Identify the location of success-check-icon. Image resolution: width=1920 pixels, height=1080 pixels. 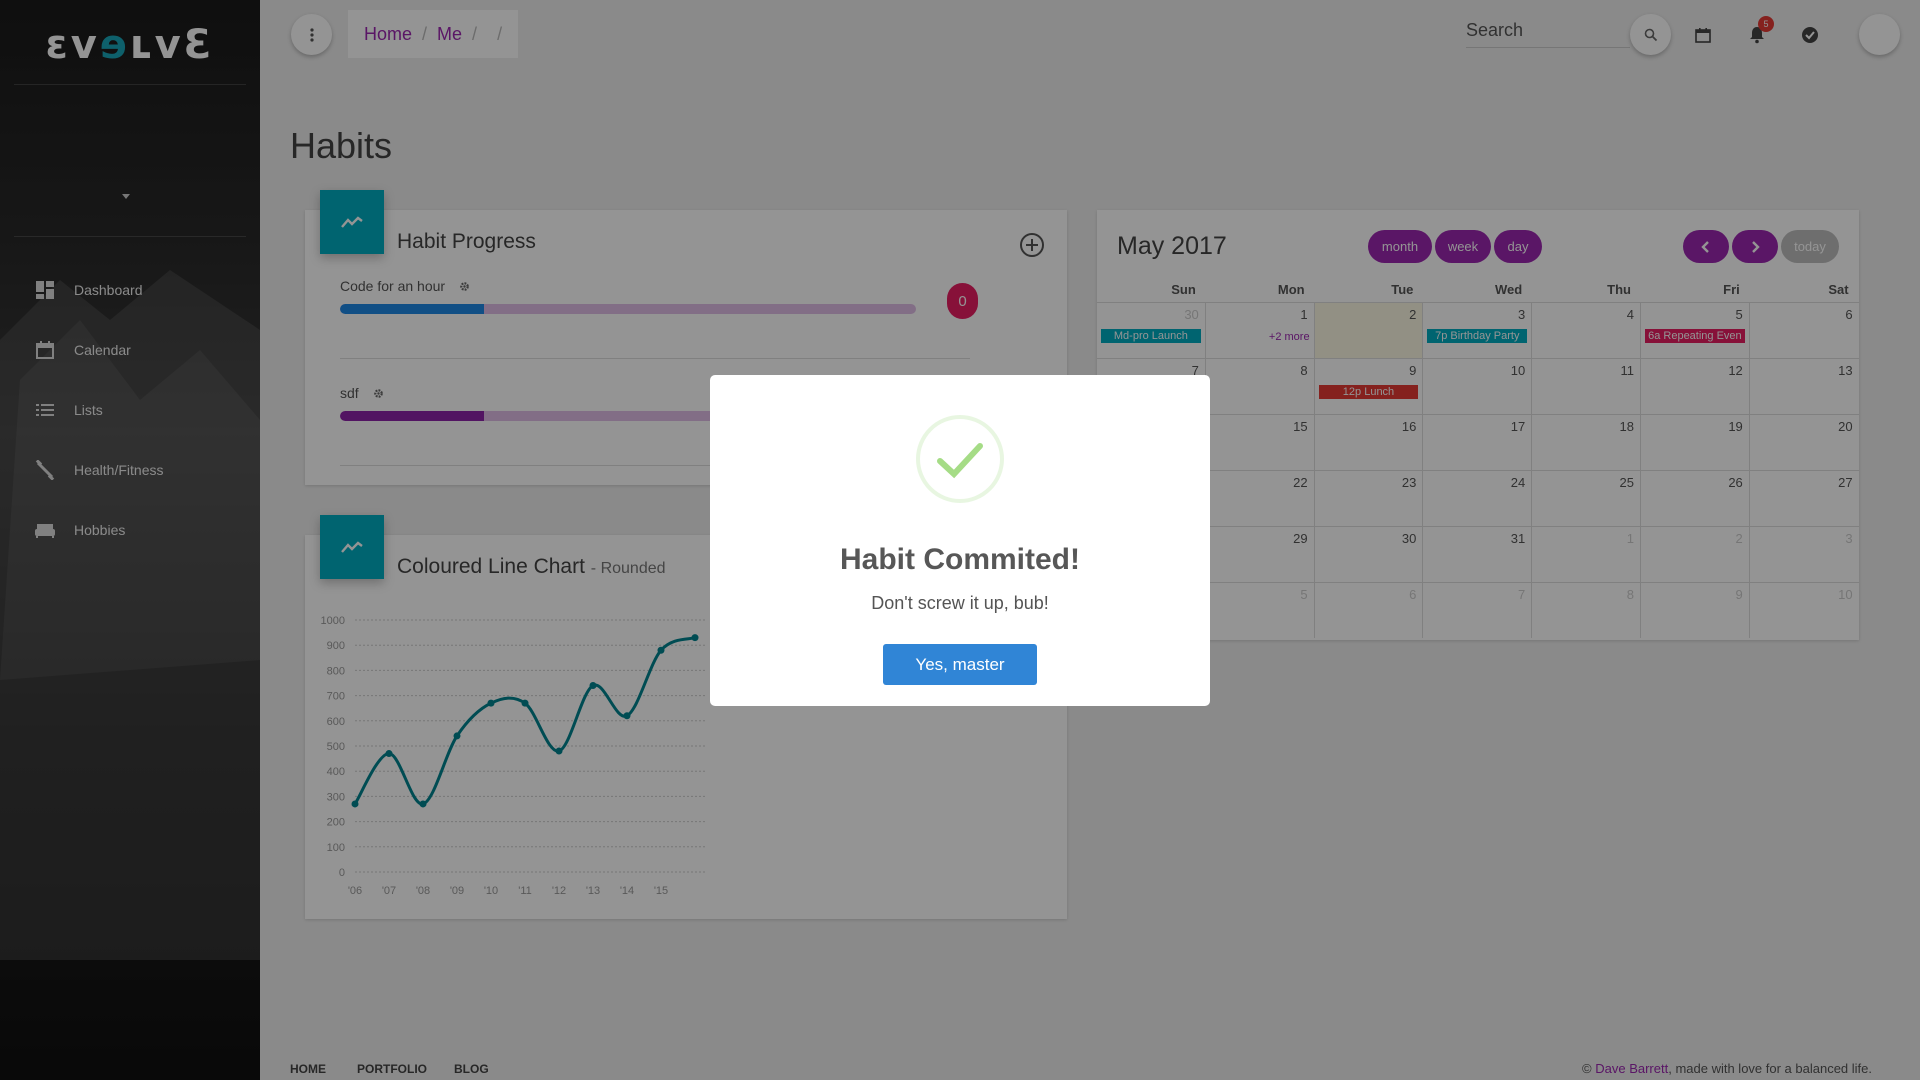
(960, 459).